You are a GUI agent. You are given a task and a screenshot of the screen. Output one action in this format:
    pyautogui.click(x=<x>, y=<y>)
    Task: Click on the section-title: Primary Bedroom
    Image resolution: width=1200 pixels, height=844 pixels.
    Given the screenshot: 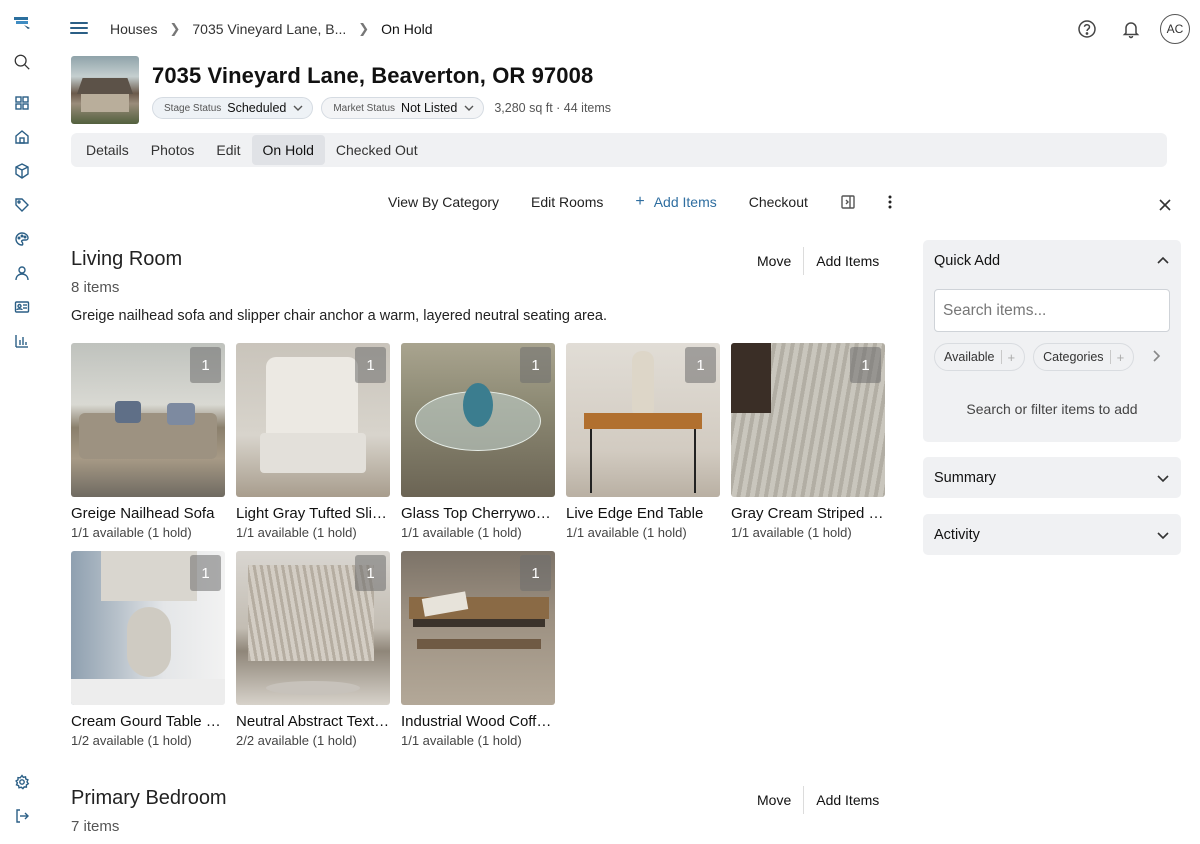 What is the action you would take?
    pyautogui.click(x=149, y=798)
    